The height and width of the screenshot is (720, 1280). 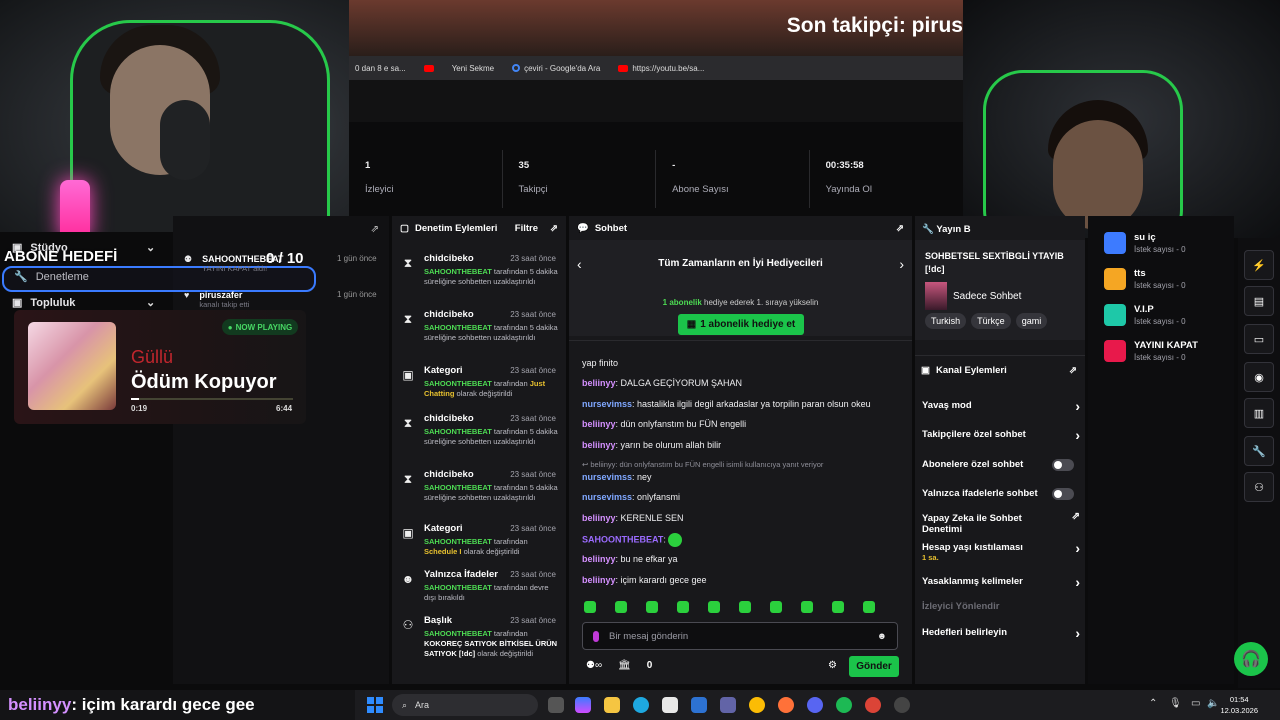 I want to click on sidebar-item-community: ▣ Topluluk ⌄, so click(x=83, y=303).